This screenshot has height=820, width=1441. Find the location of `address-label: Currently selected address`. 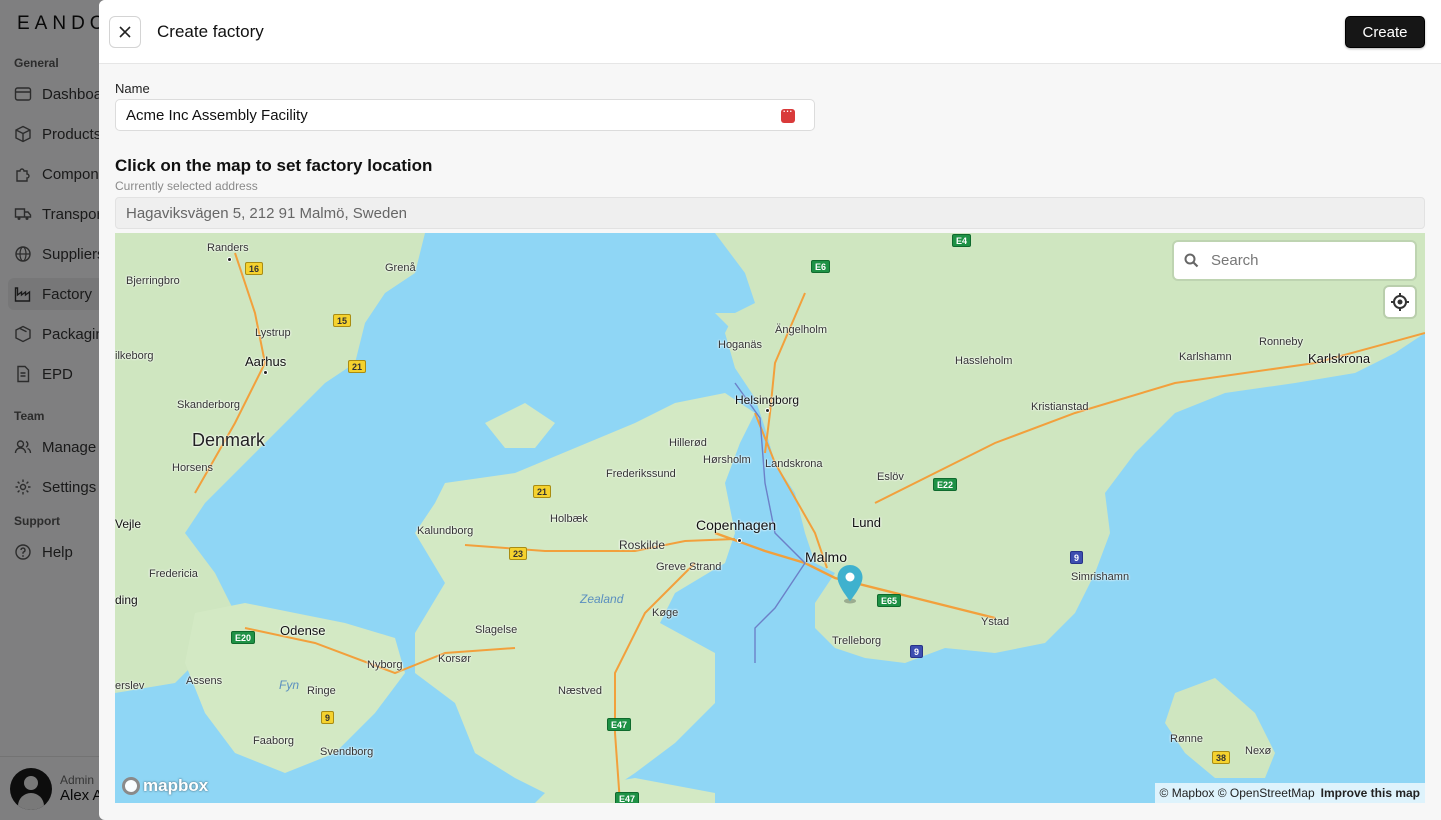

address-label: Currently selected address is located at coordinates (186, 186).